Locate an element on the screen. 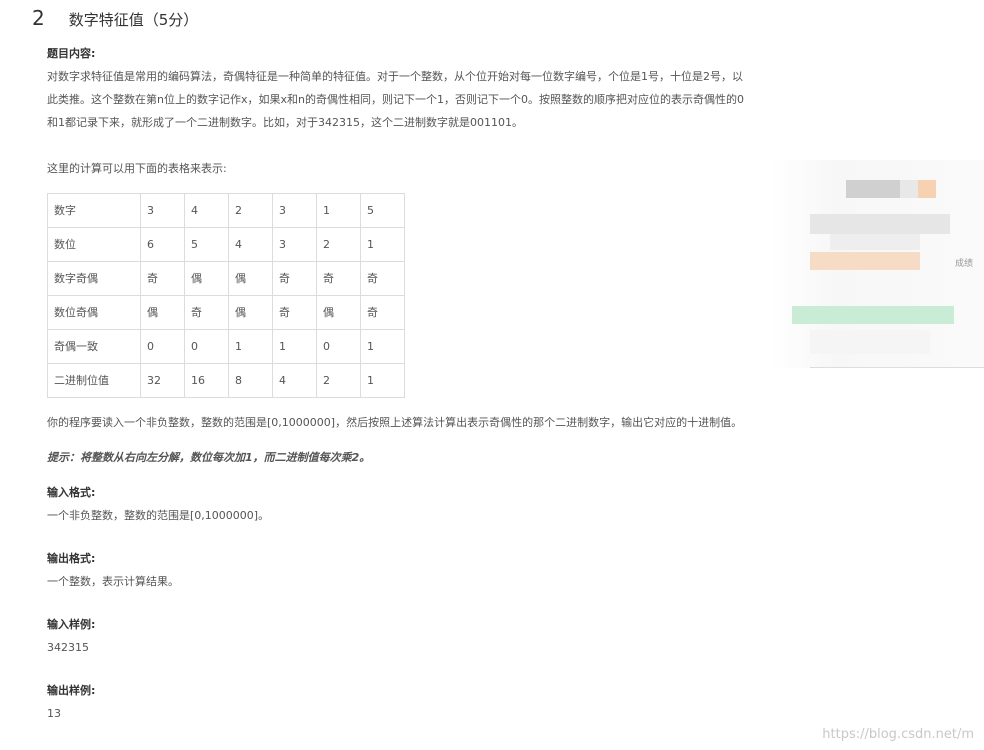 Image resolution: width=984 pixels, height=750 pixels. input-format-text: 一个非负整数，整数的范围是[0,1000000]。 is located at coordinates (158, 515).